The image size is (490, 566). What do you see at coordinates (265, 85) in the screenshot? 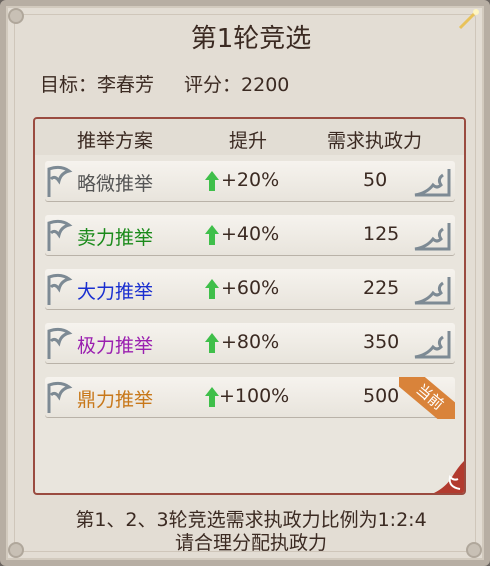
I see `score-value: 2200` at bounding box center [265, 85].